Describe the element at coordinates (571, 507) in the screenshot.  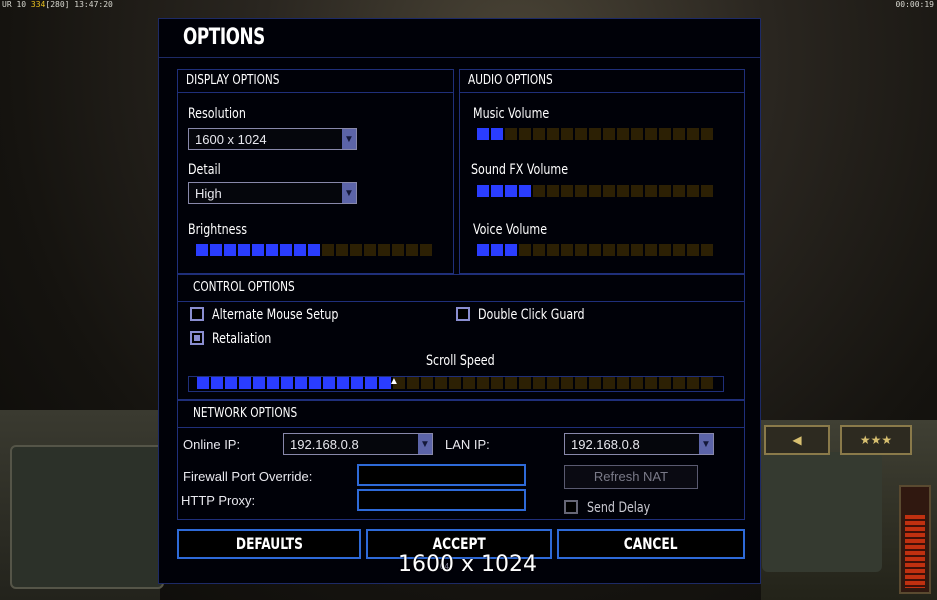
I see `send-delay-checkbox` at that location.